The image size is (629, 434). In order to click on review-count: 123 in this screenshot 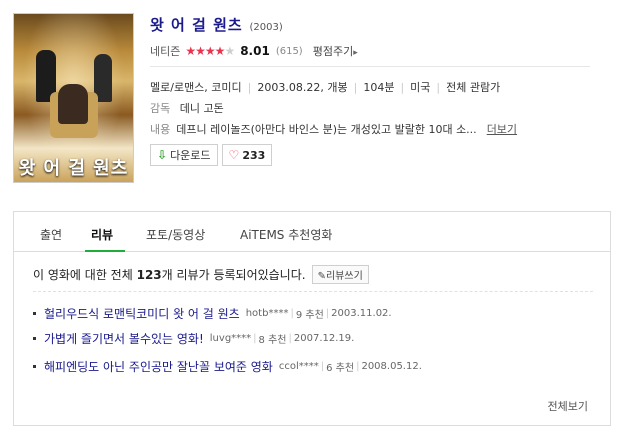, I will do `click(149, 274)`.